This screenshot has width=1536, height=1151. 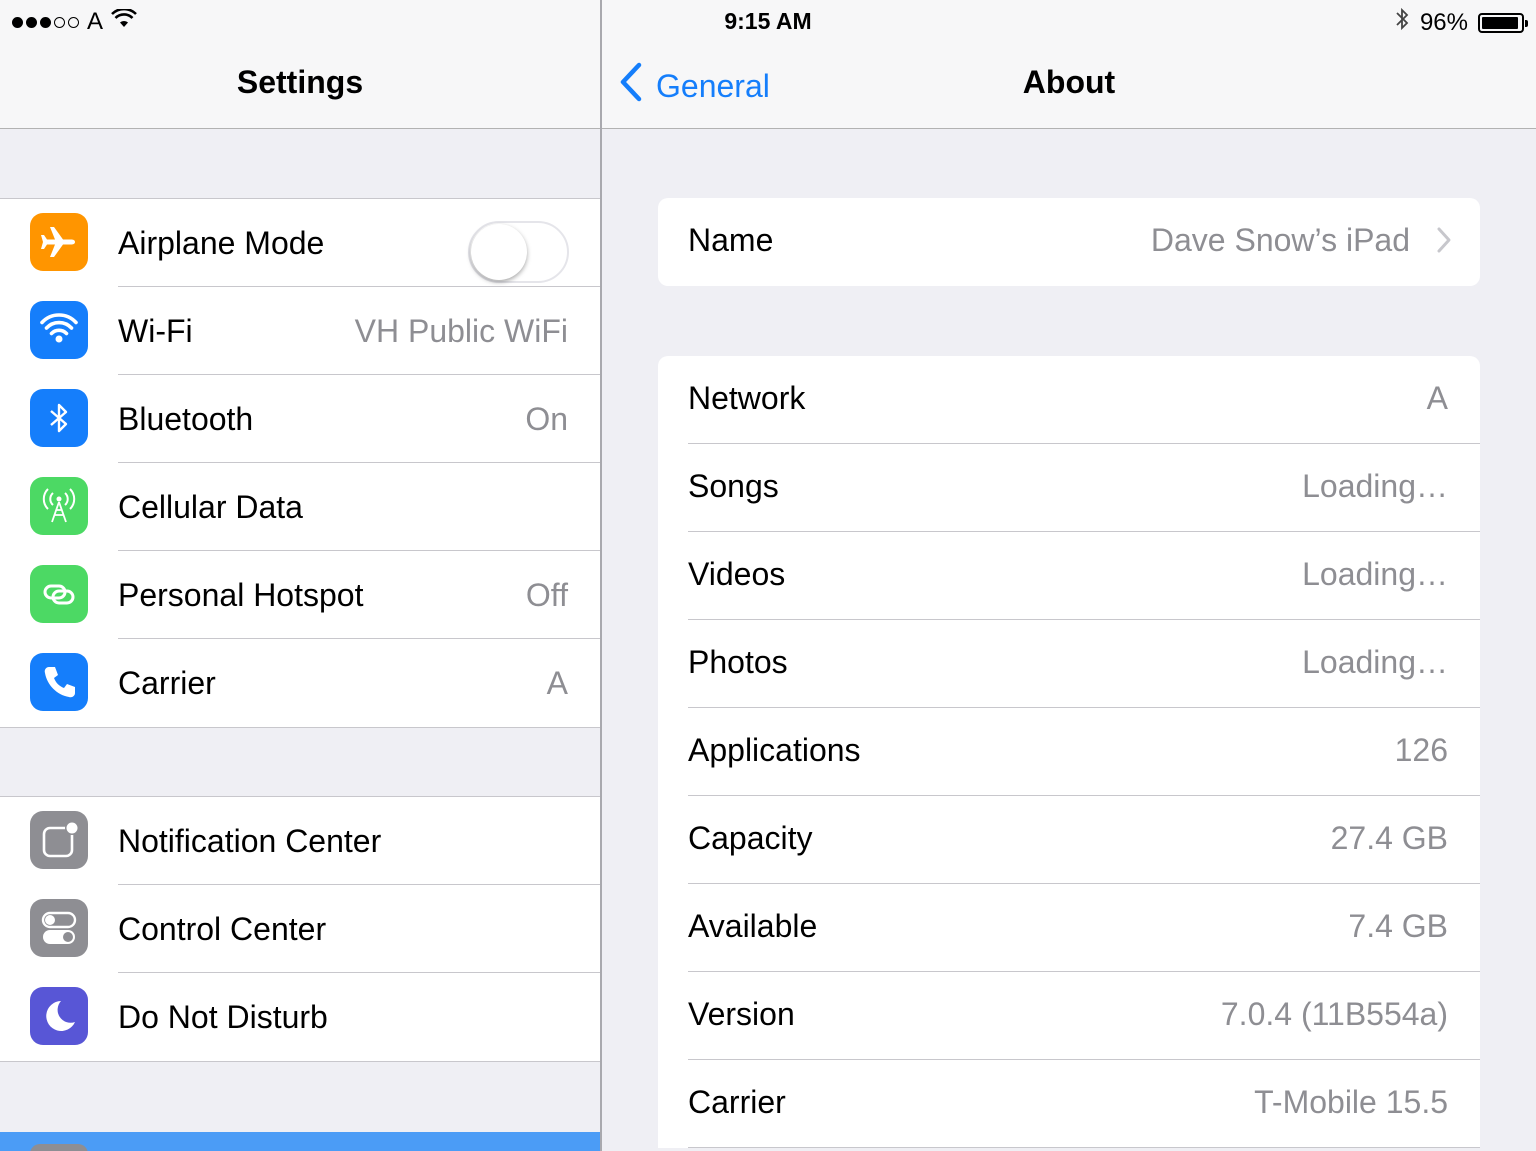 I want to click on airplane-mode-toggle, so click(x=518, y=252).